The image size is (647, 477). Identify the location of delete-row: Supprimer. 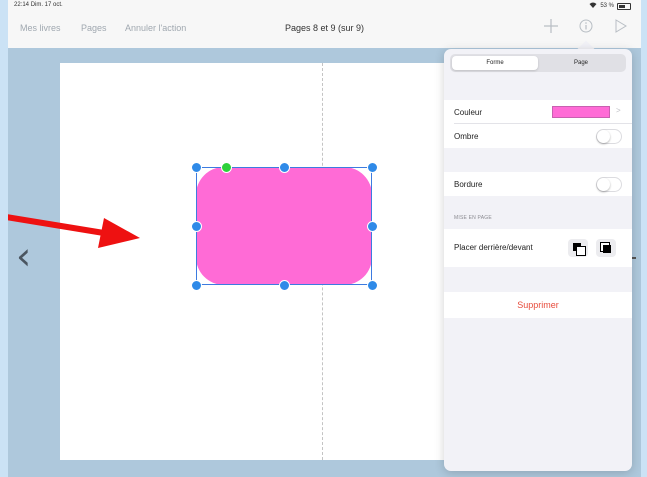
(538, 304).